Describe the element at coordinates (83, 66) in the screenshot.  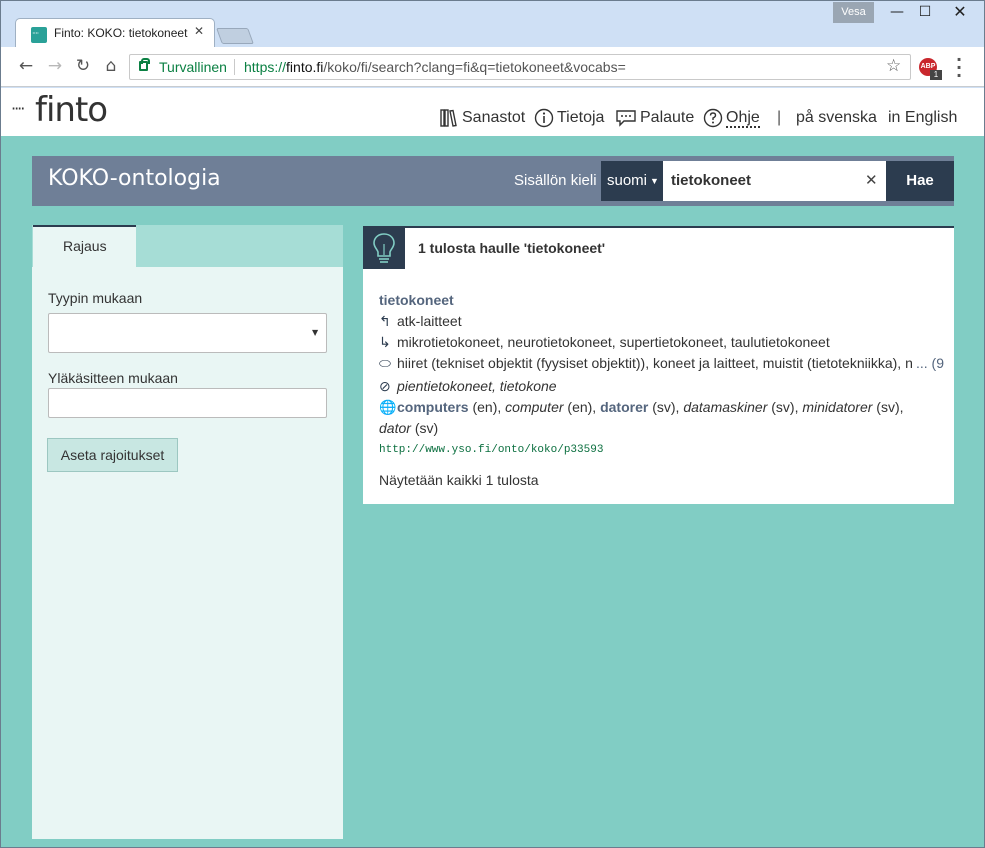
I see `reload-icon: ↻` at that location.